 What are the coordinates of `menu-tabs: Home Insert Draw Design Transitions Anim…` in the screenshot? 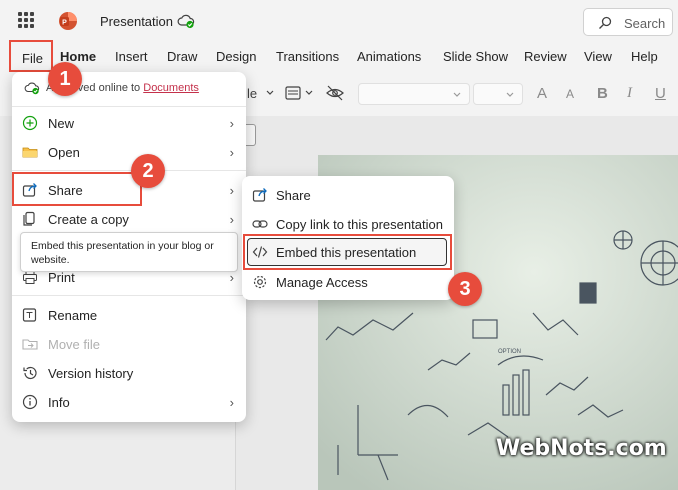 It's located at (339, 58).